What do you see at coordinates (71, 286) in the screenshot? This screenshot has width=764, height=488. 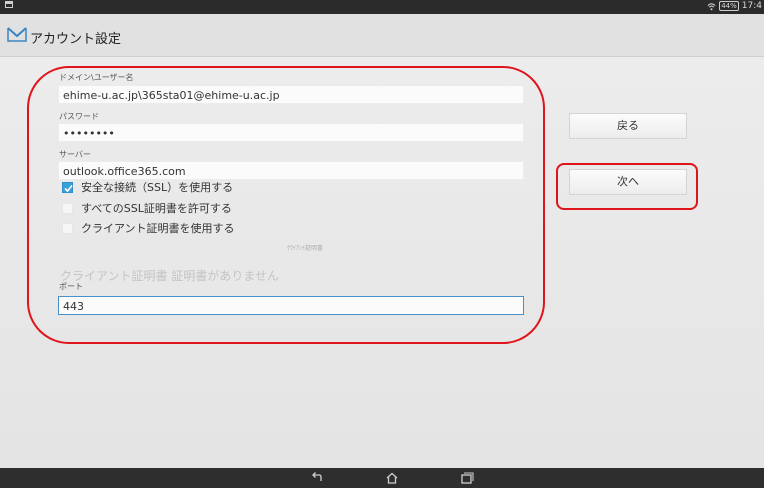 I see `port-label: ポート` at bounding box center [71, 286].